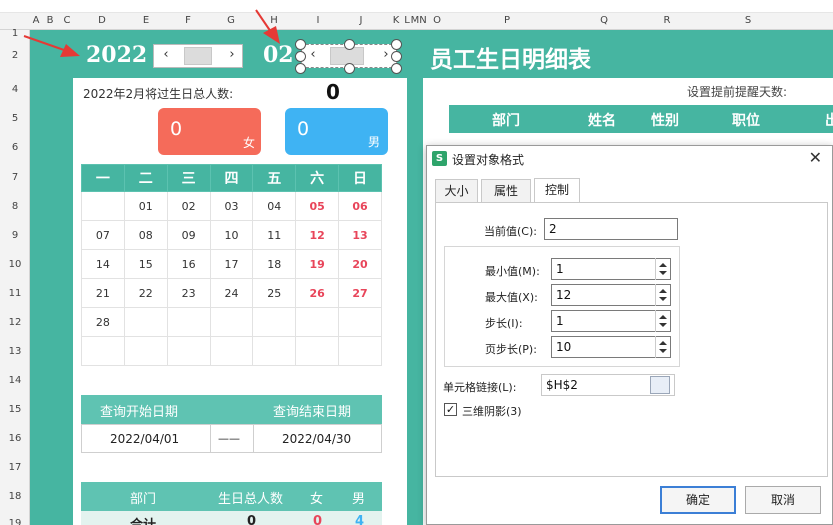 Image resolution: width=833 pixels, height=525 pixels. Describe the element at coordinates (423, 20) in the screenshot. I see `col-header-n: N` at that location.